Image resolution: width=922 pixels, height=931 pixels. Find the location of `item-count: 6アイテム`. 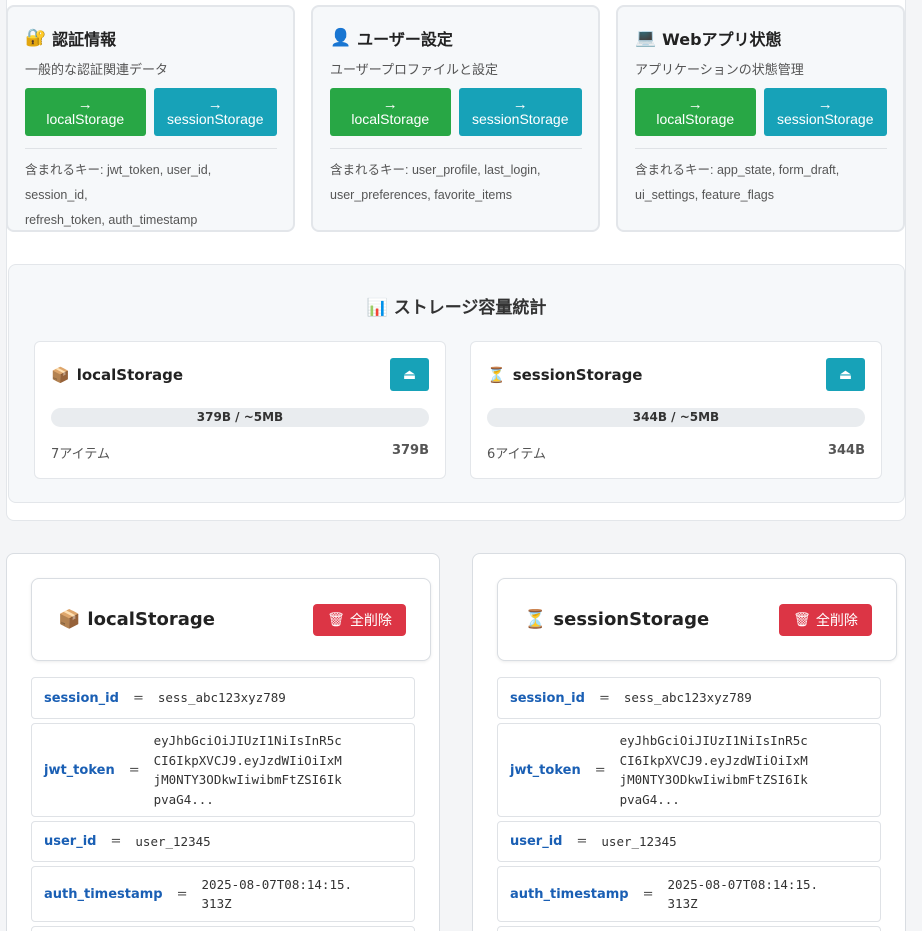

item-count: 6アイテム is located at coordinates (516, 454).